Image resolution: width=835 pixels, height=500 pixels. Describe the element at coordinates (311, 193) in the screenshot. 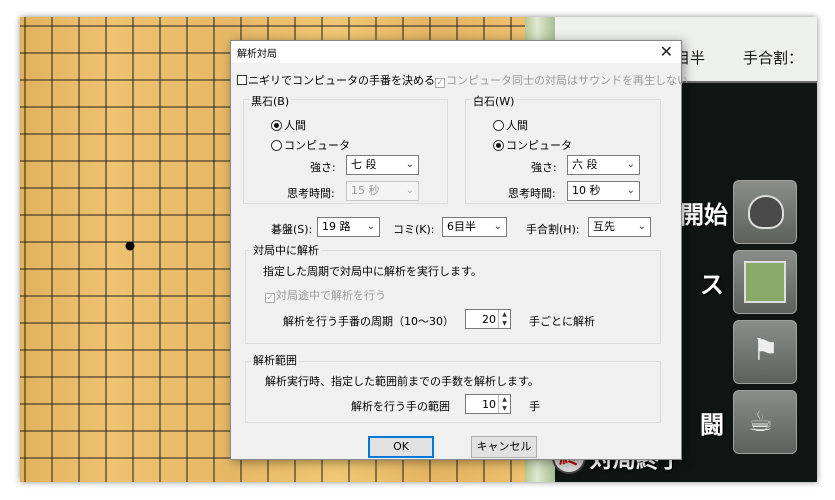

I see `black-think-label: 思考時間:` at that location.